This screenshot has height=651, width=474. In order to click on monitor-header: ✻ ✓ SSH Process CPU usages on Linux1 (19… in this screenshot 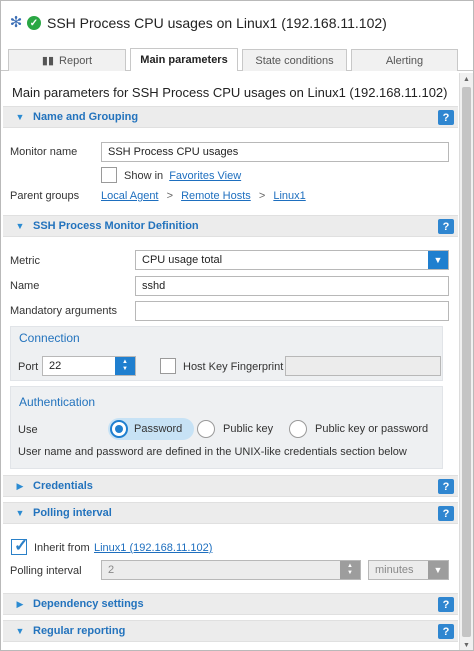, I will do `click(237, 23)`.